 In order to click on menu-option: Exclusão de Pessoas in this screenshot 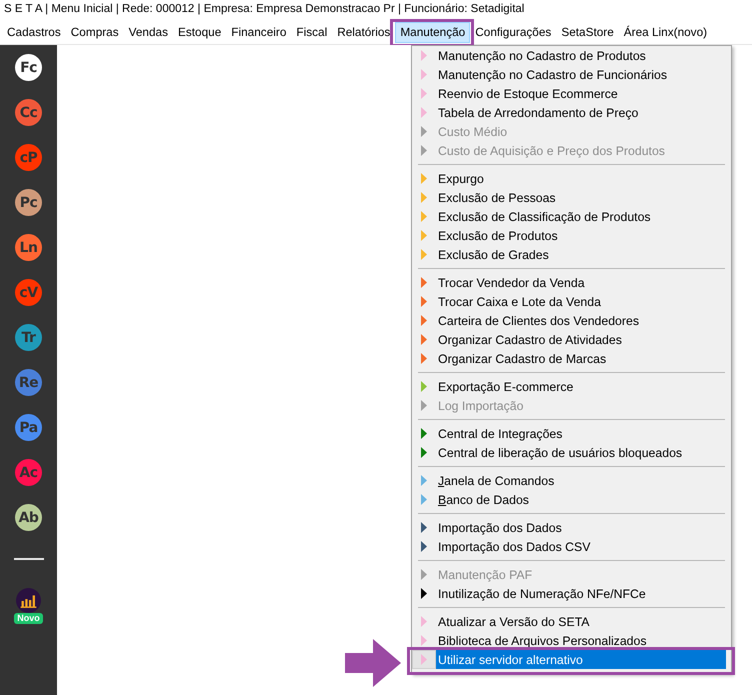, I will do `click(581, 197)`.